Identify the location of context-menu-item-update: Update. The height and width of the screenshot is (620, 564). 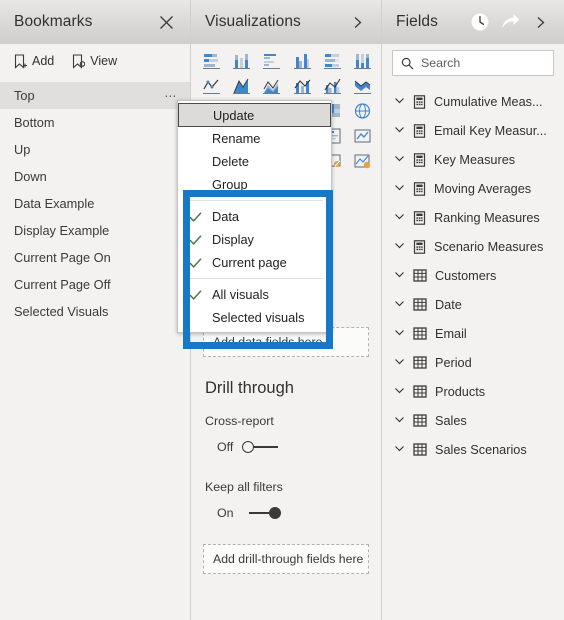
(254, 115).